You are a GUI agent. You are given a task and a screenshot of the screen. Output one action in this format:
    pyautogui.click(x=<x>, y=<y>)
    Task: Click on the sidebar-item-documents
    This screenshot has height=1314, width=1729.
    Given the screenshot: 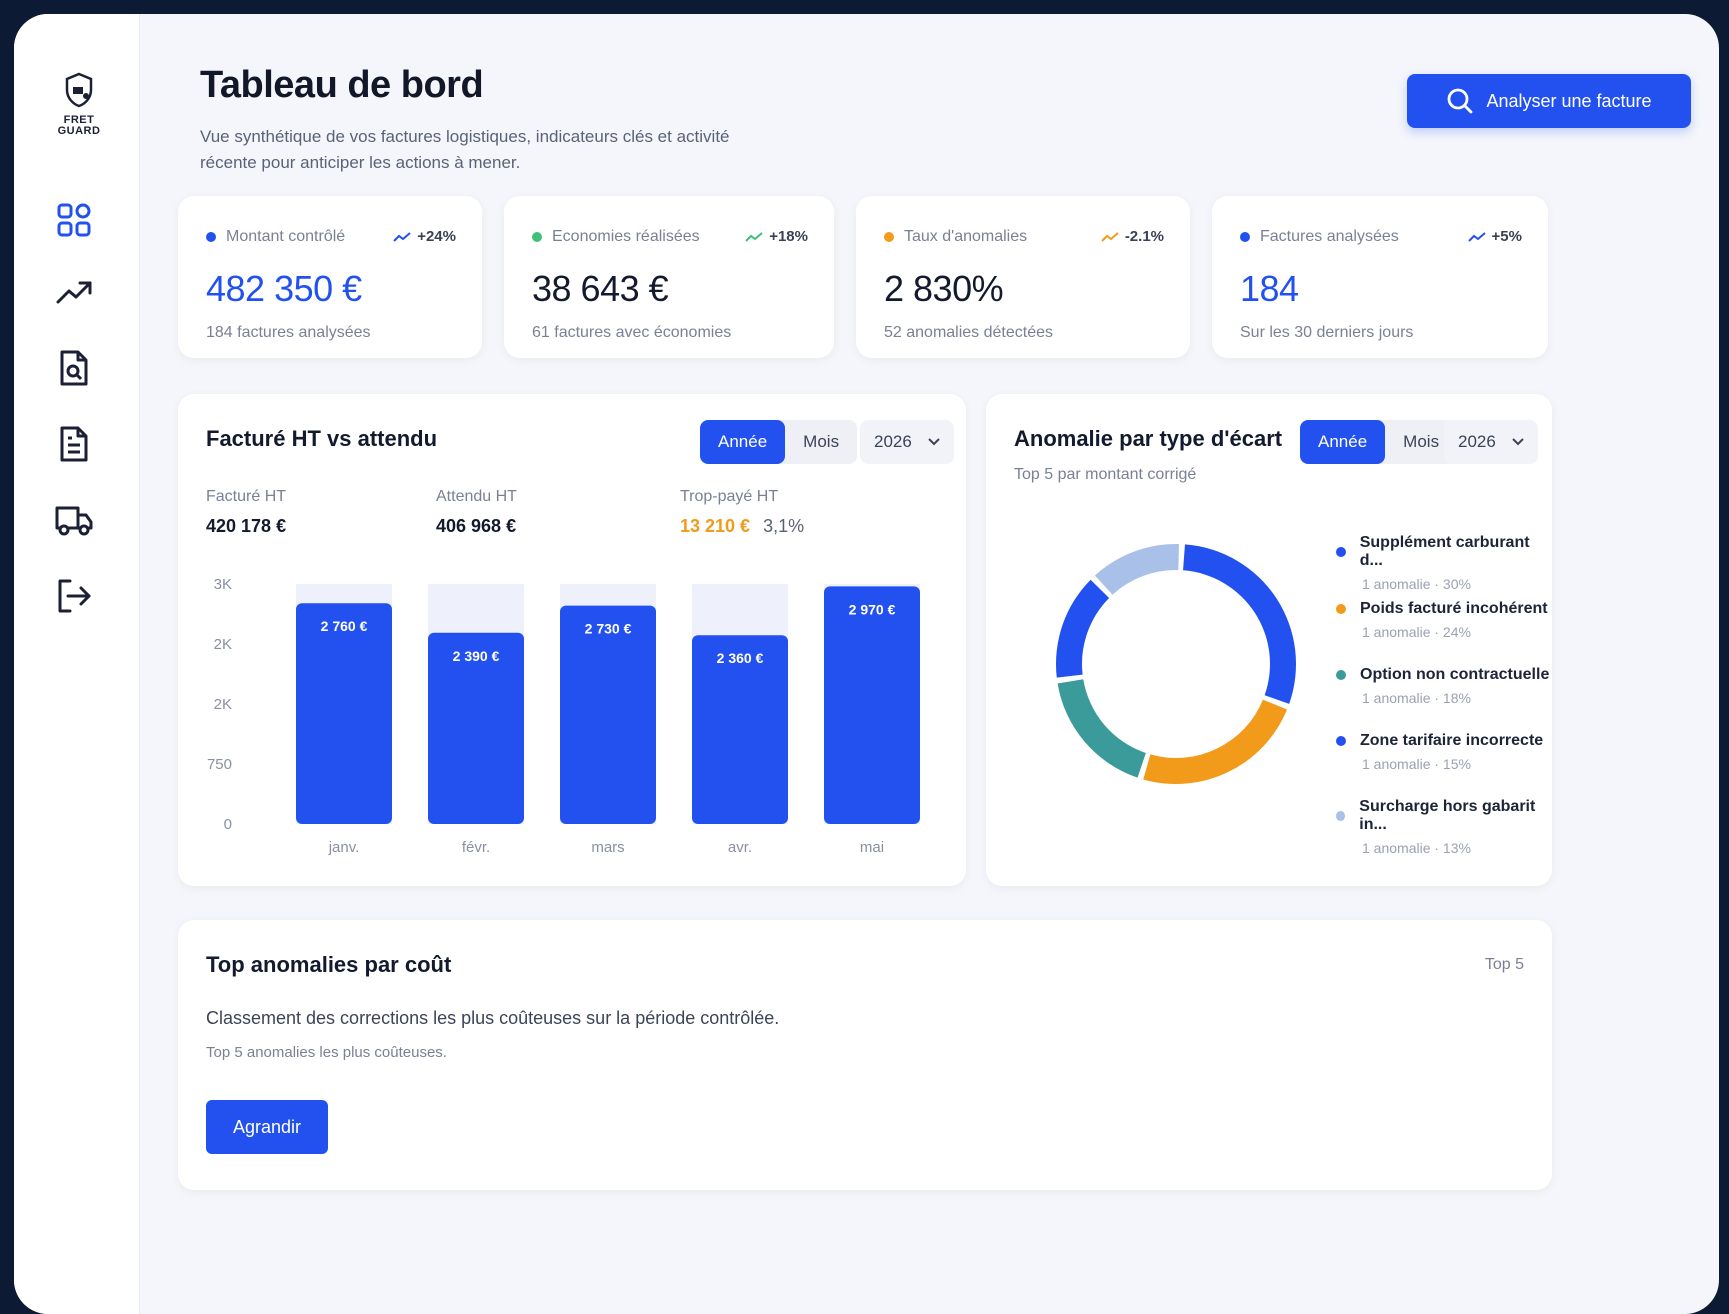 What is the action you would take?
    pyautogui.click(x=74, y=444)
    